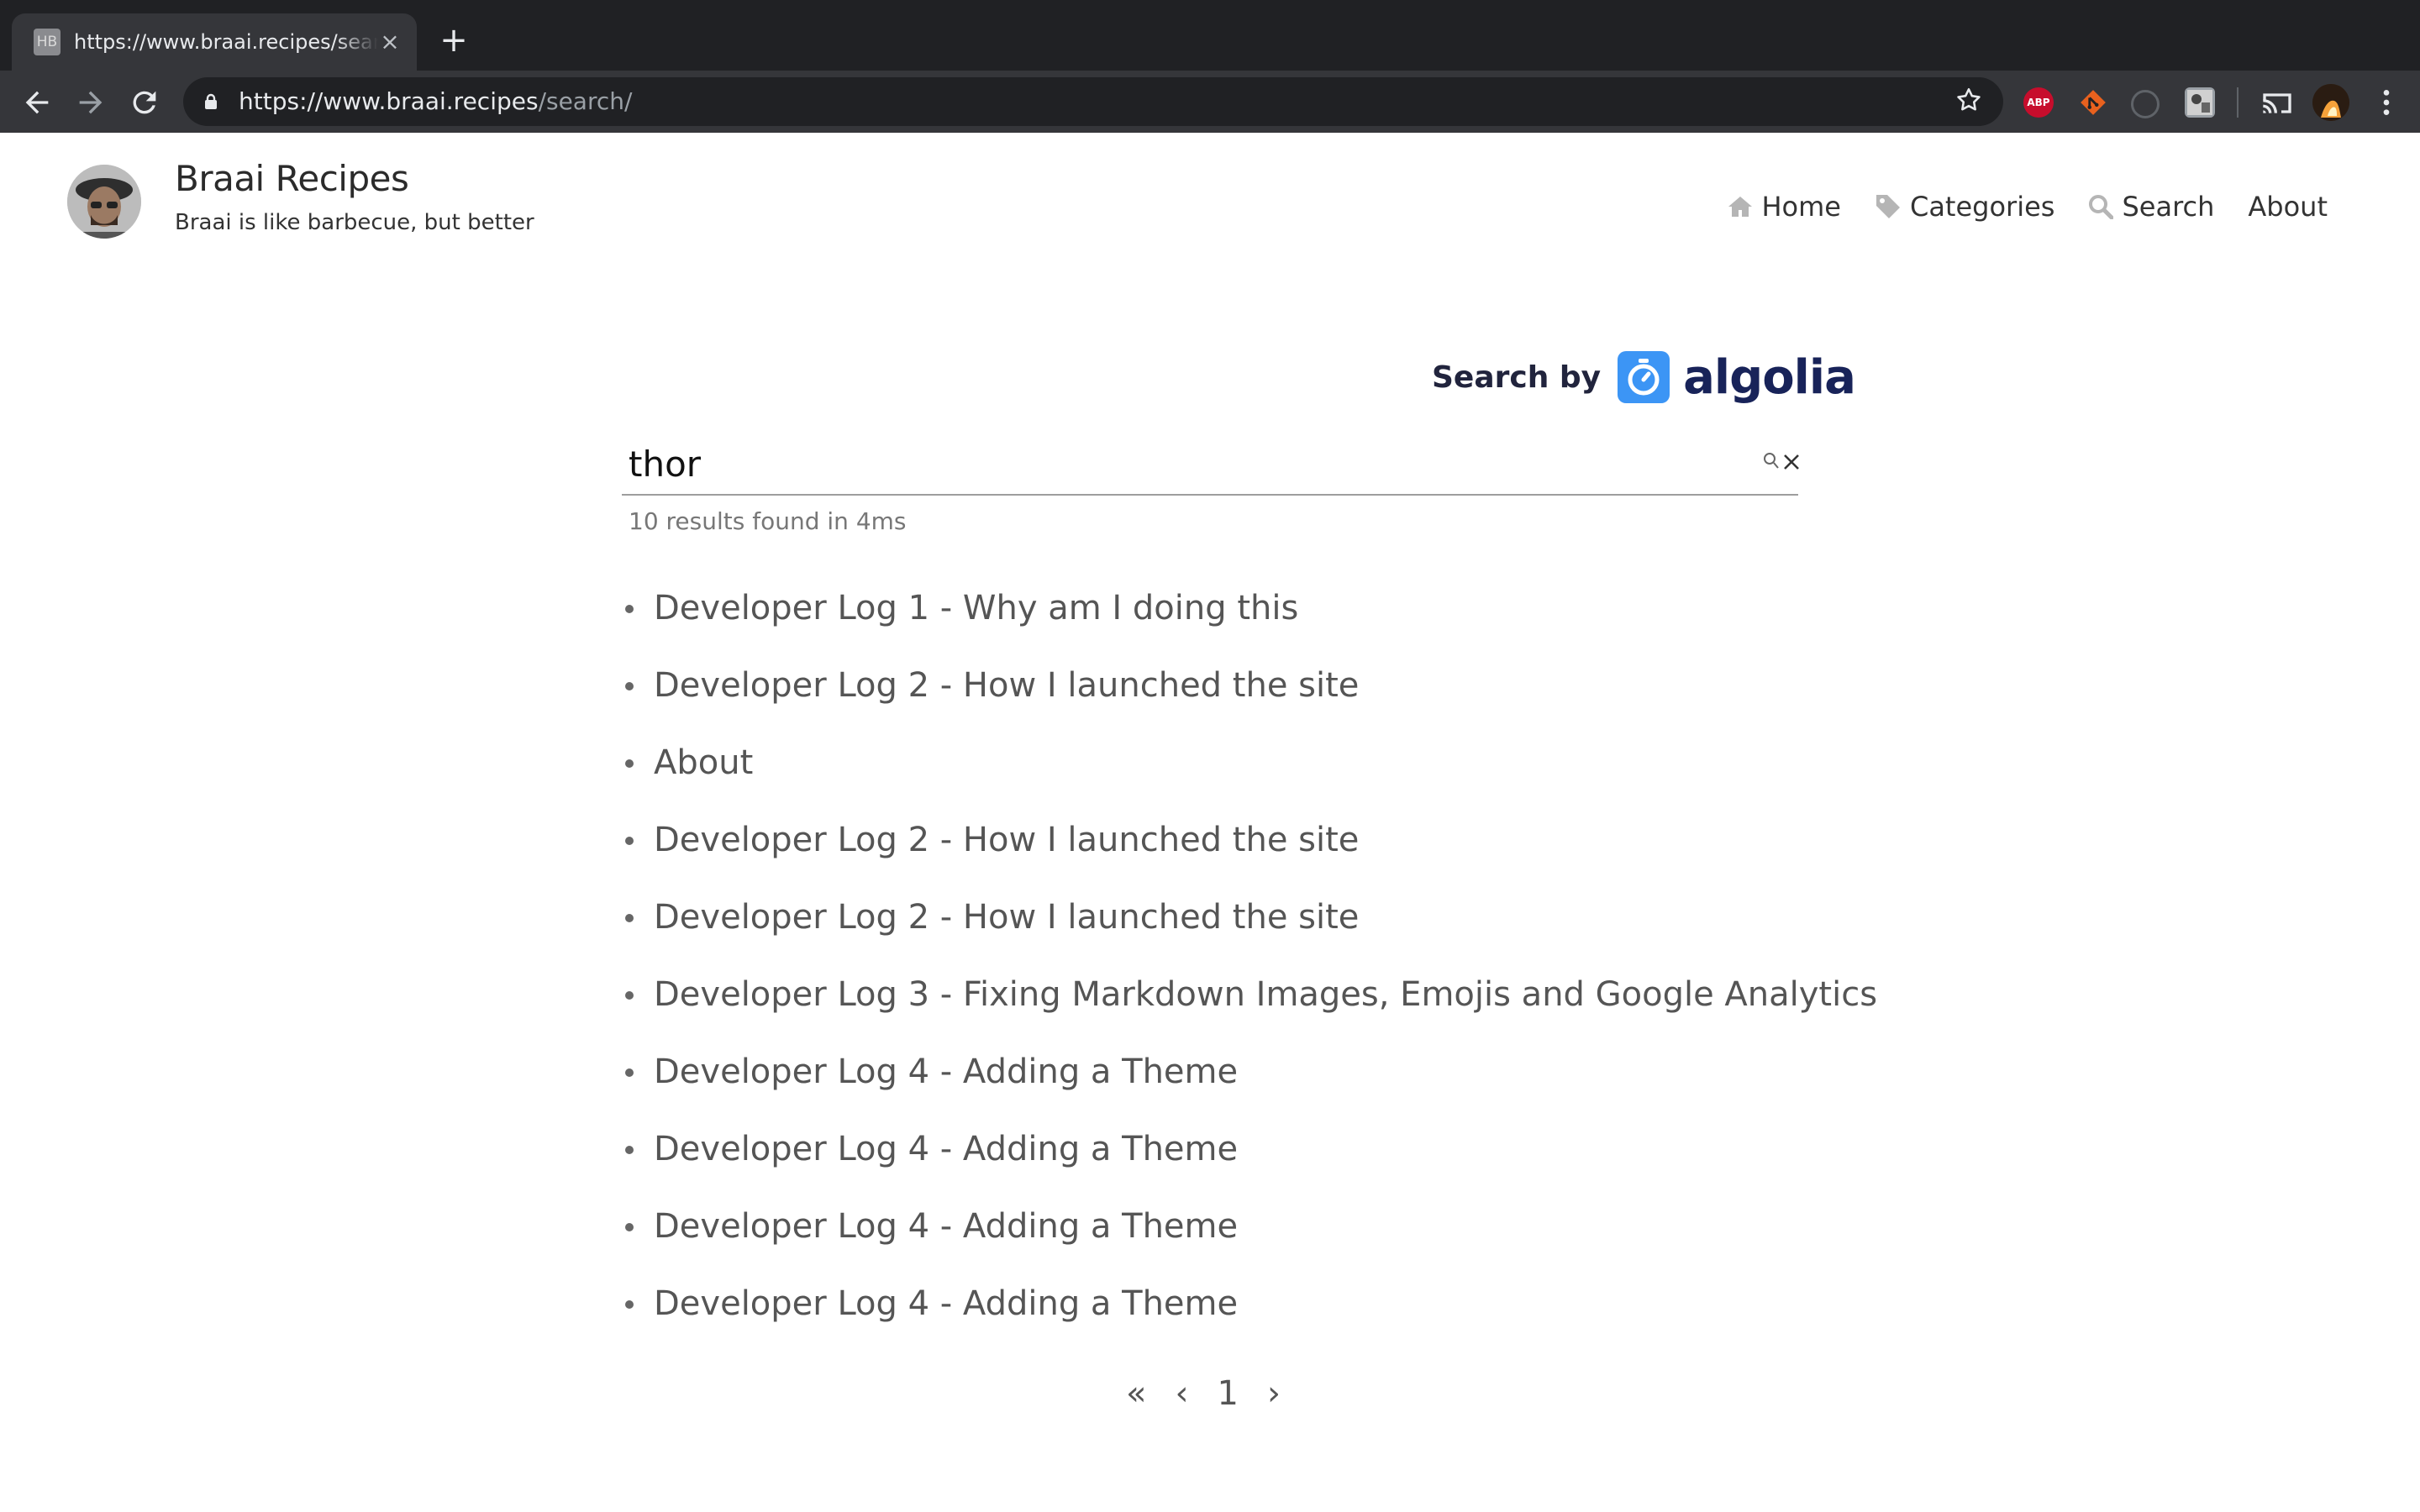 Image resolution: width=2420 pixels, height=1512 pixels. What do you see at coordinates (1294, 779) in the screenshot?
I see `list-item: About` at bounding box center [1294, 779].